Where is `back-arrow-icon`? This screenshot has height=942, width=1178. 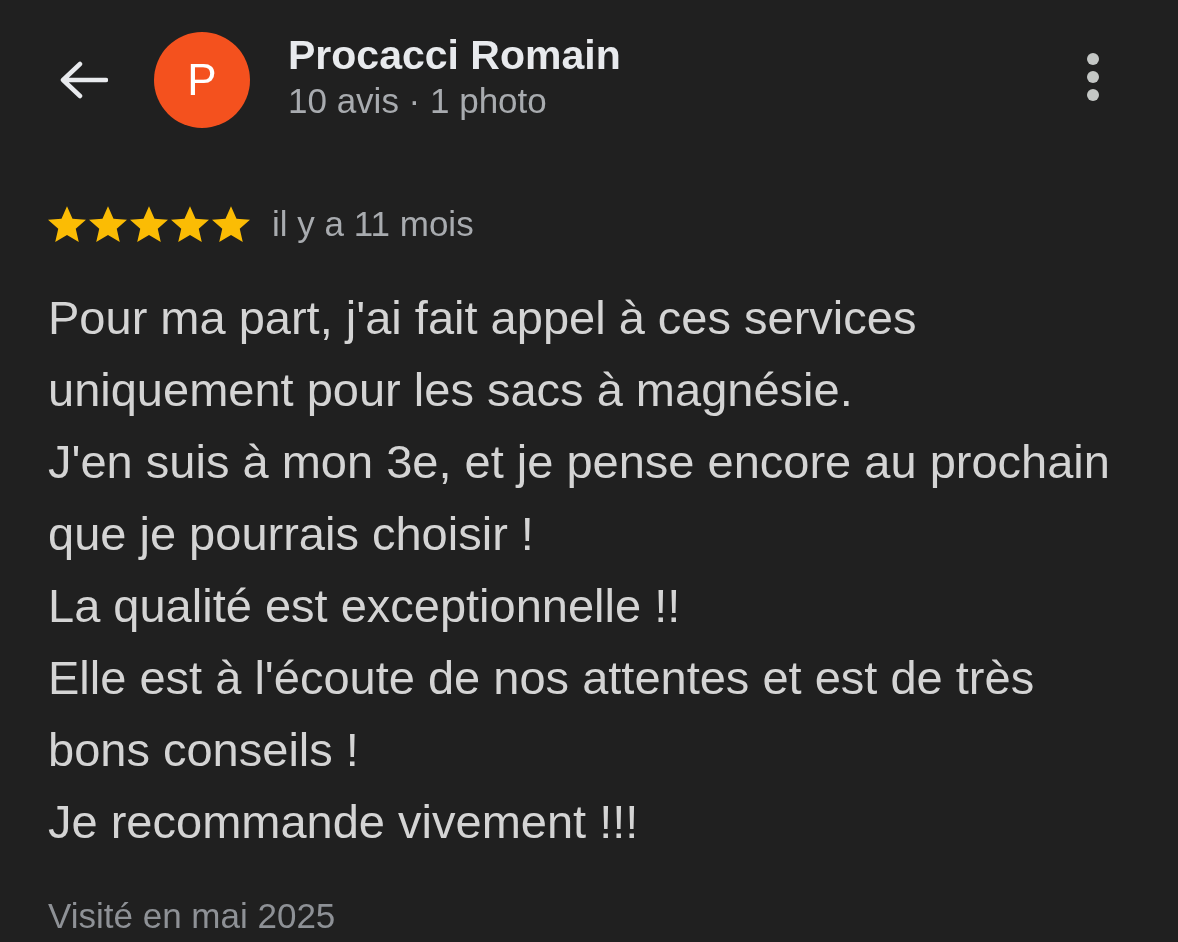 back-arrow-icon is located at coordinates (83, 80).